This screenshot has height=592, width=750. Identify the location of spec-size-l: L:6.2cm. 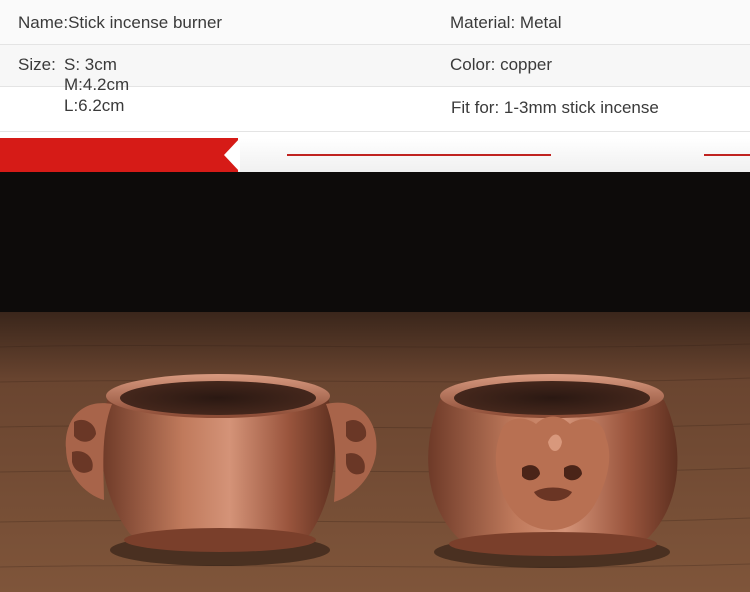
(94, 105).